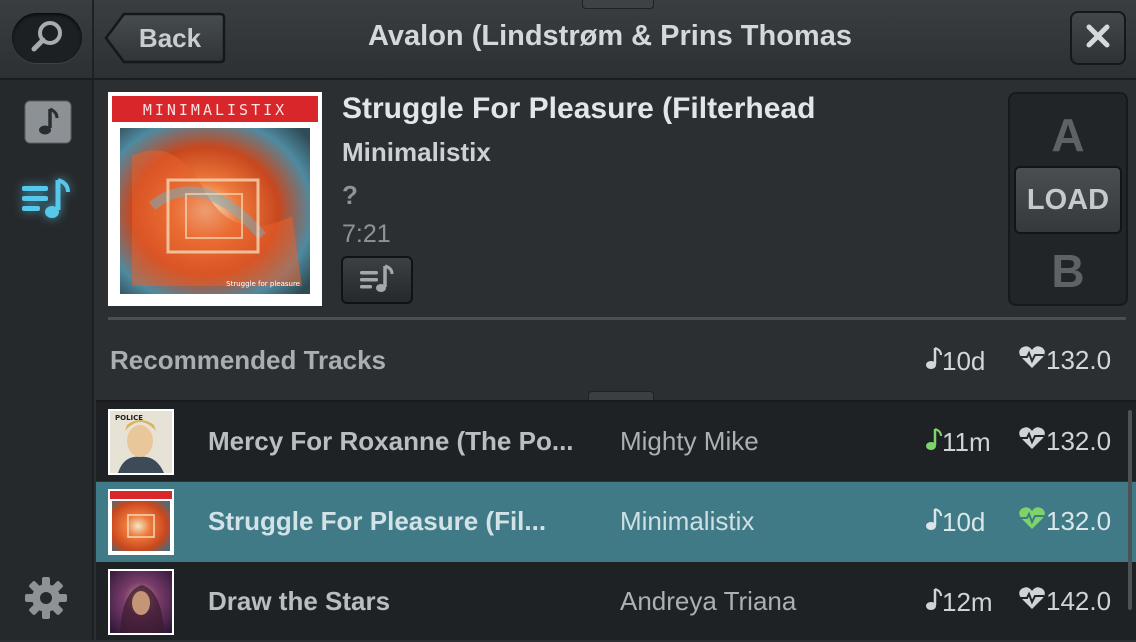 The height and width of the screenshot is (642, 1136). What do you see at coordinates (350, 195) in the screenshot?
I see `track-key: ?` at bounding box center [350, 195].